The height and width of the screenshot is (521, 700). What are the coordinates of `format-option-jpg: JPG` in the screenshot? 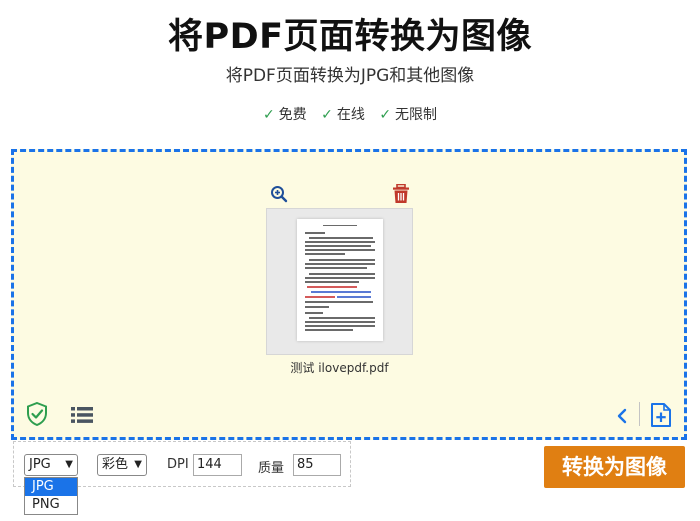 It's located at (51, 487).